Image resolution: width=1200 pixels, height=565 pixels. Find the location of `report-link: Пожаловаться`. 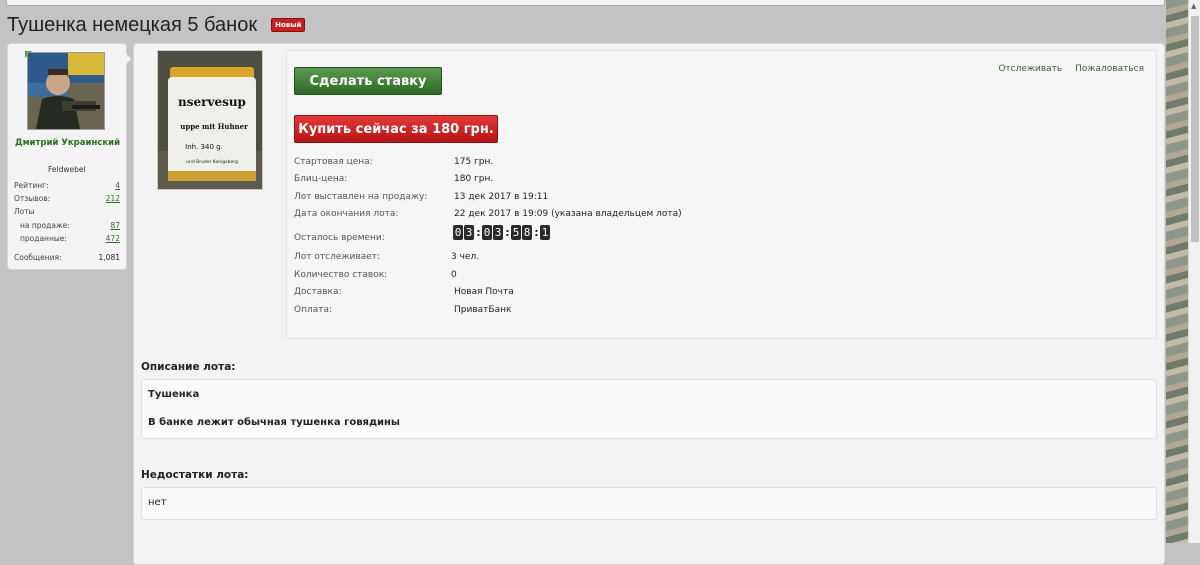

report-link: Пожаловаться is located at coordinates (1109, 69).